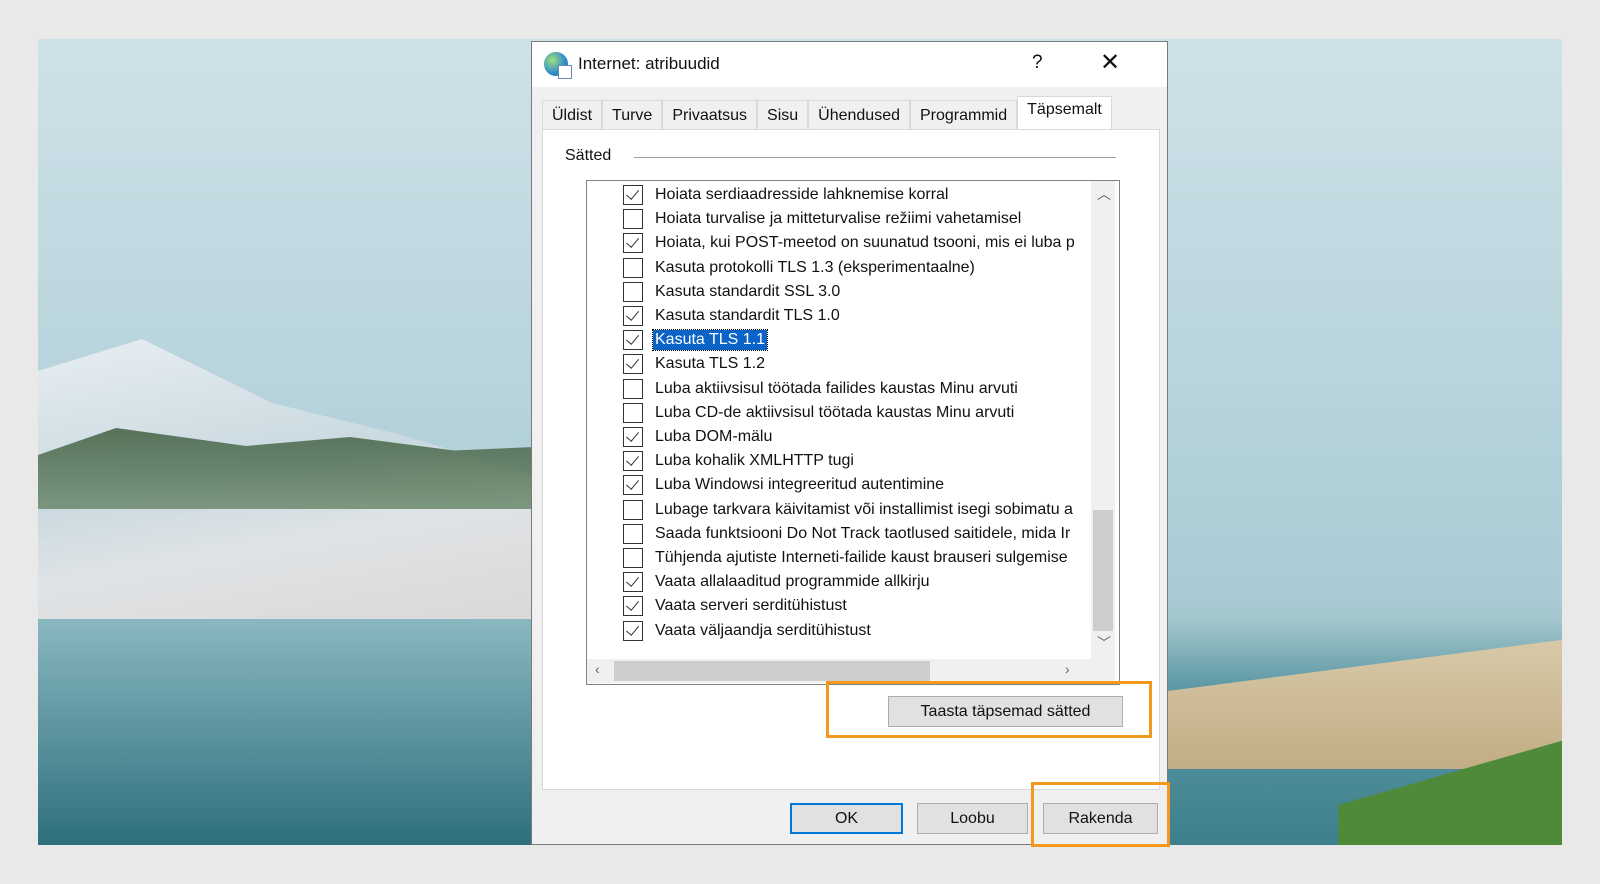  Describe the element at coordinates (859, 114) in the screenshot. I see `tab-4: Ühendused` at that location.